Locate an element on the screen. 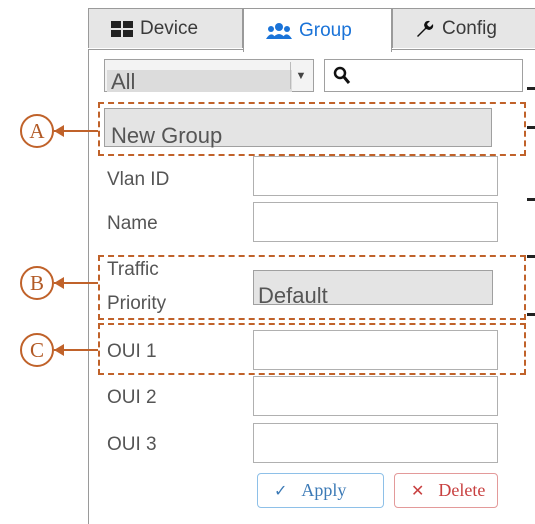  vlan-id-input is located at coordinates (375, 176).